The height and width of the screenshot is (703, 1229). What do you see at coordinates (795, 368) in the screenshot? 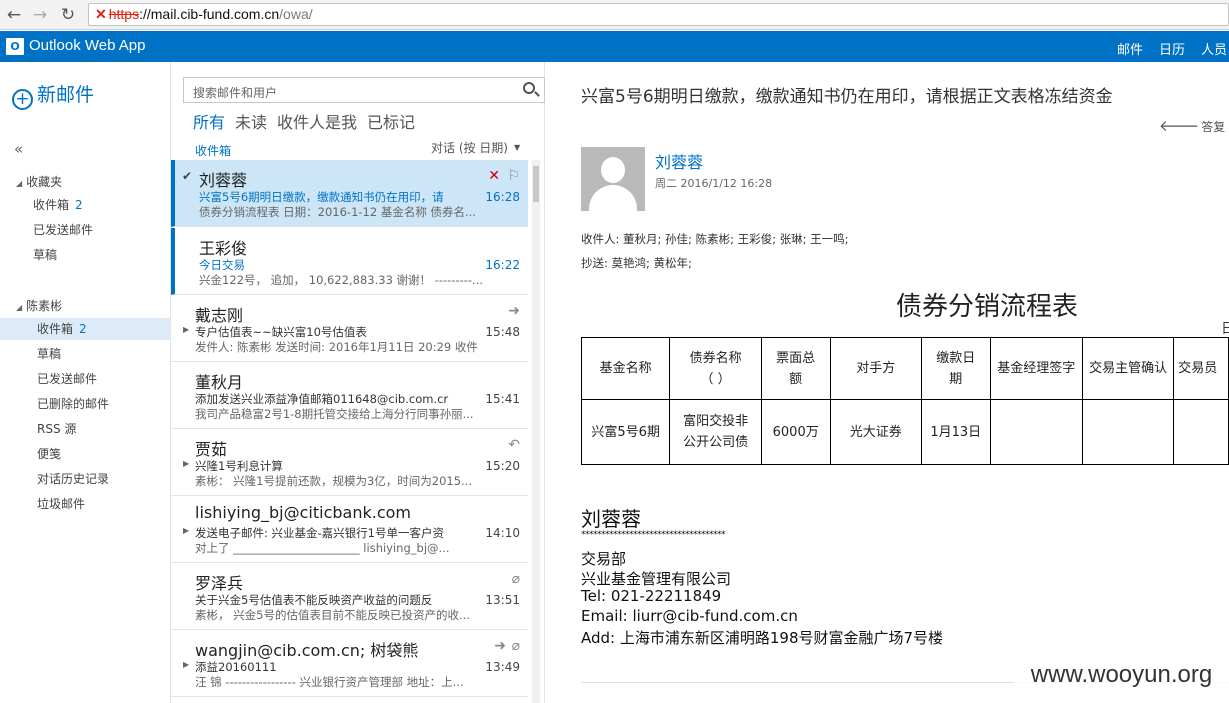
I see `table-header-cell: 票面总额` at bounding box center [795, 368].